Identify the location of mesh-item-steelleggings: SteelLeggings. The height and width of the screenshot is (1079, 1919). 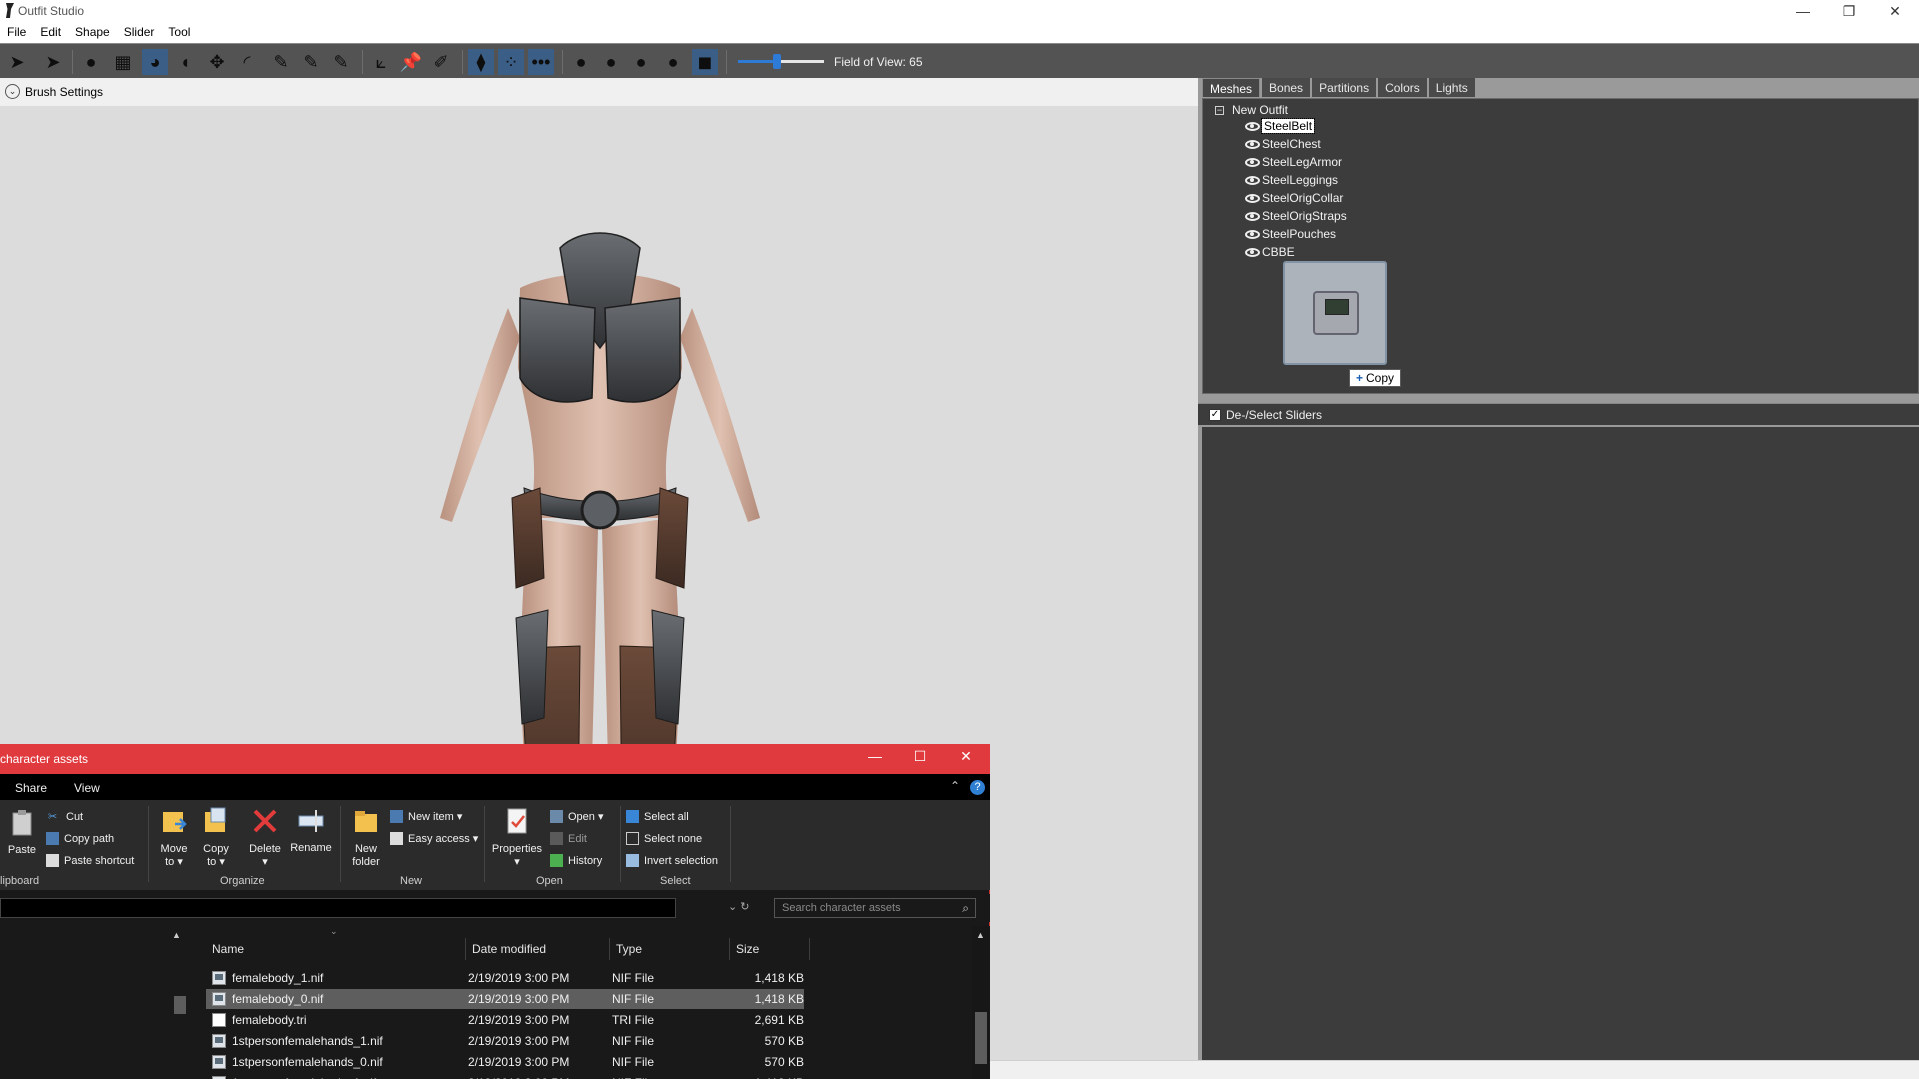
(1291, 180).